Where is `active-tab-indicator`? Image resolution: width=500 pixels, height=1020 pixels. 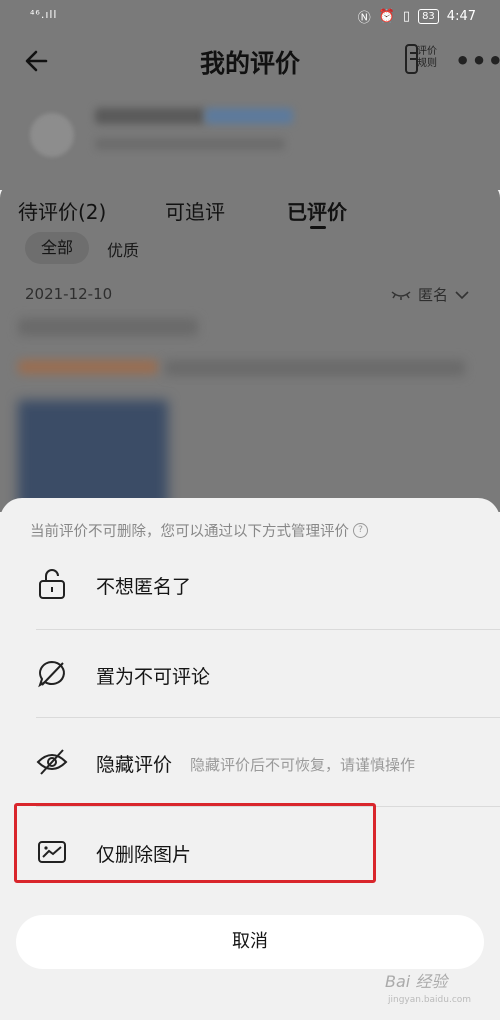
active-tab-indicator is located at coordinates (318, 227).